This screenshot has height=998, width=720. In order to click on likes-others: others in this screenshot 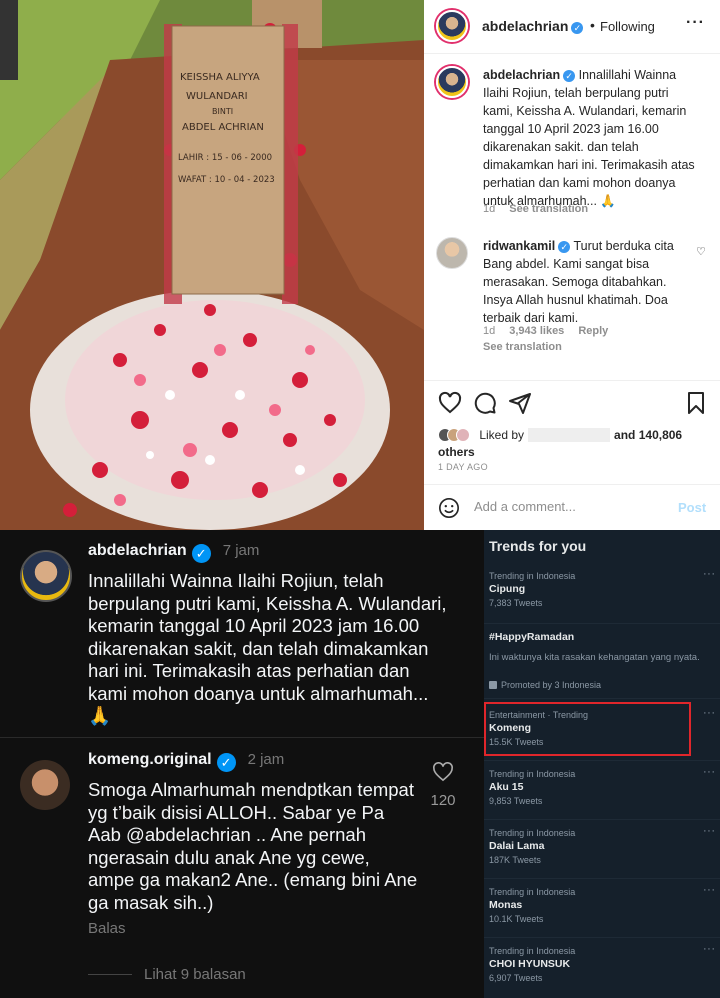, I will do `click(456, 452)`.